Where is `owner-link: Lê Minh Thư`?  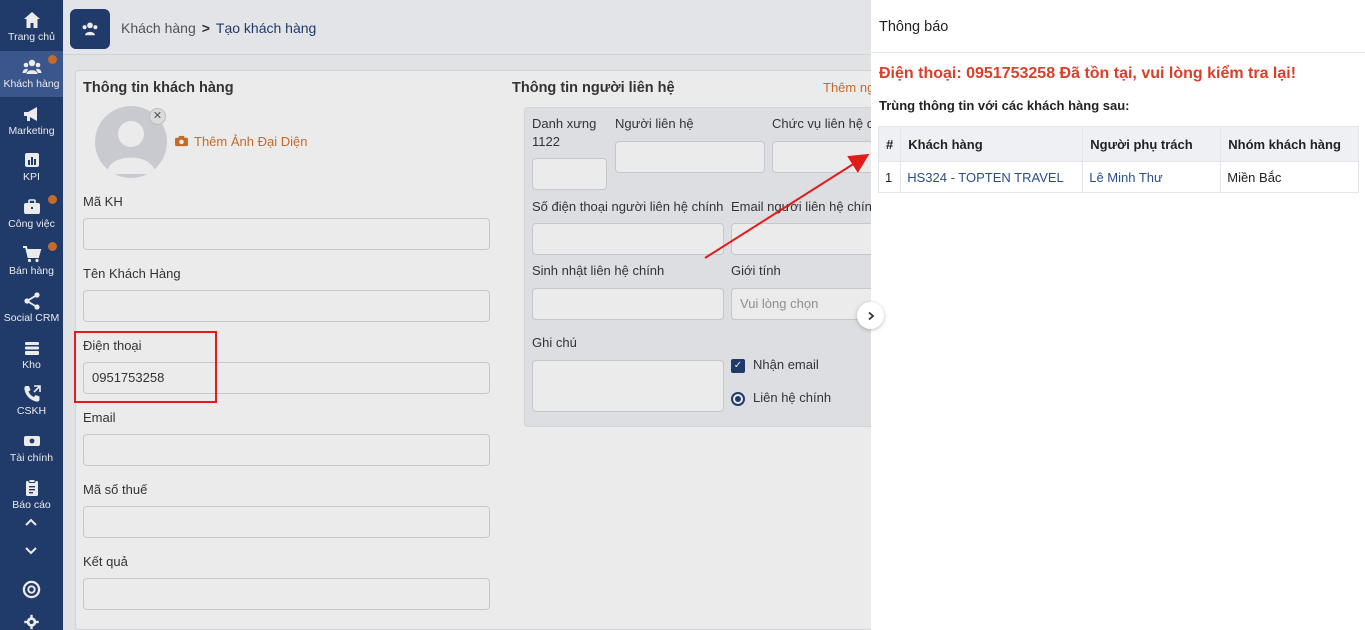 owner-link: Lê Minh Thư is located at coordinates (1152, 177).